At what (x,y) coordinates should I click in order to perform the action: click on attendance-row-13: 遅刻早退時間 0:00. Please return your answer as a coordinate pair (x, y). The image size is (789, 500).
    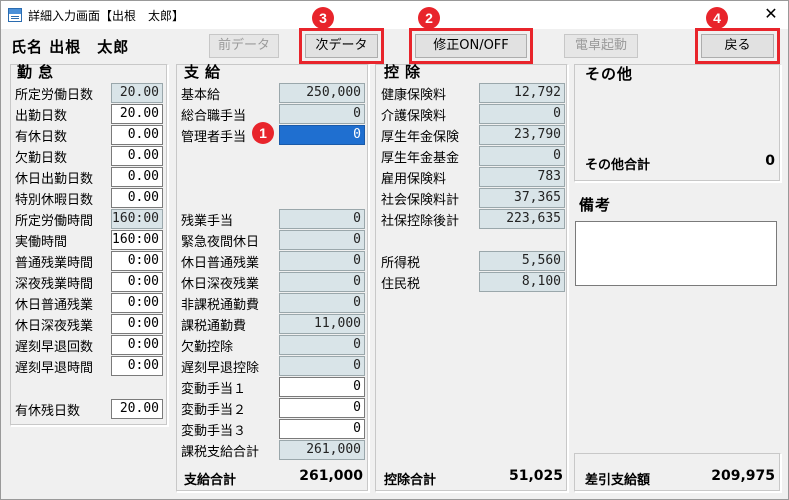
    Looking at the image, I should click on (90, 366).